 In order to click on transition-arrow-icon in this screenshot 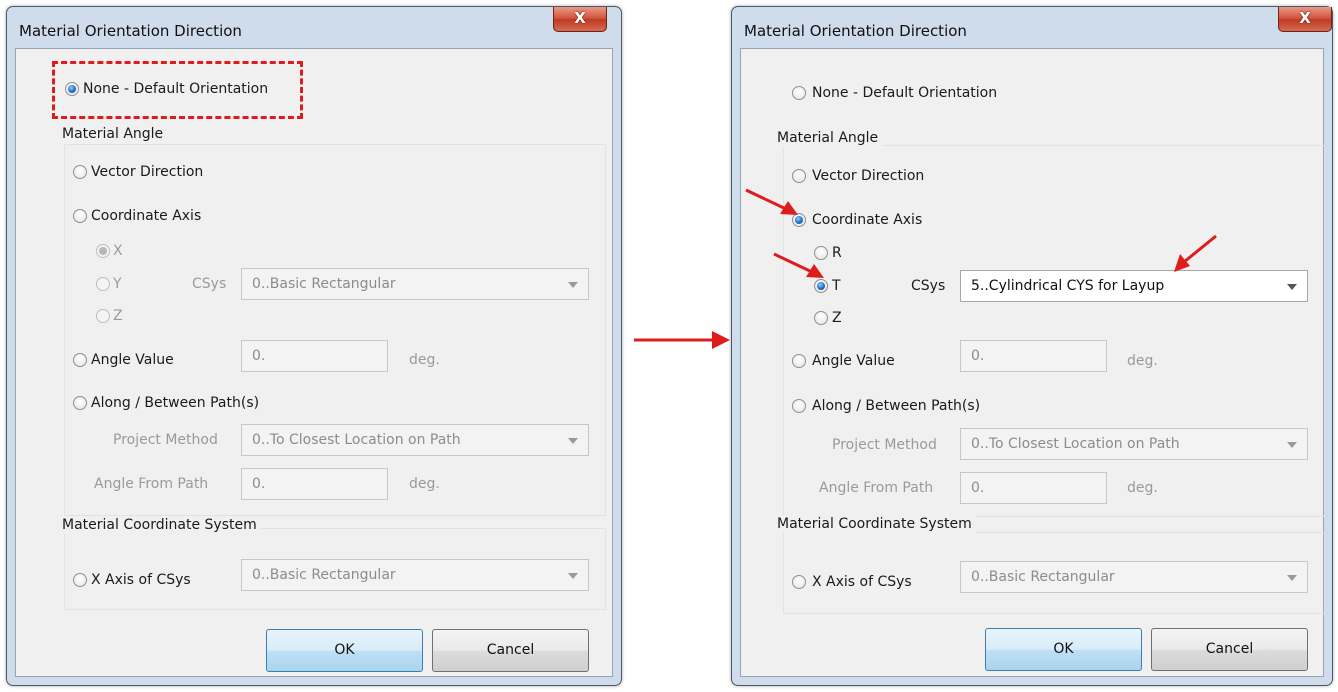, I will do `click(682, 340)`.